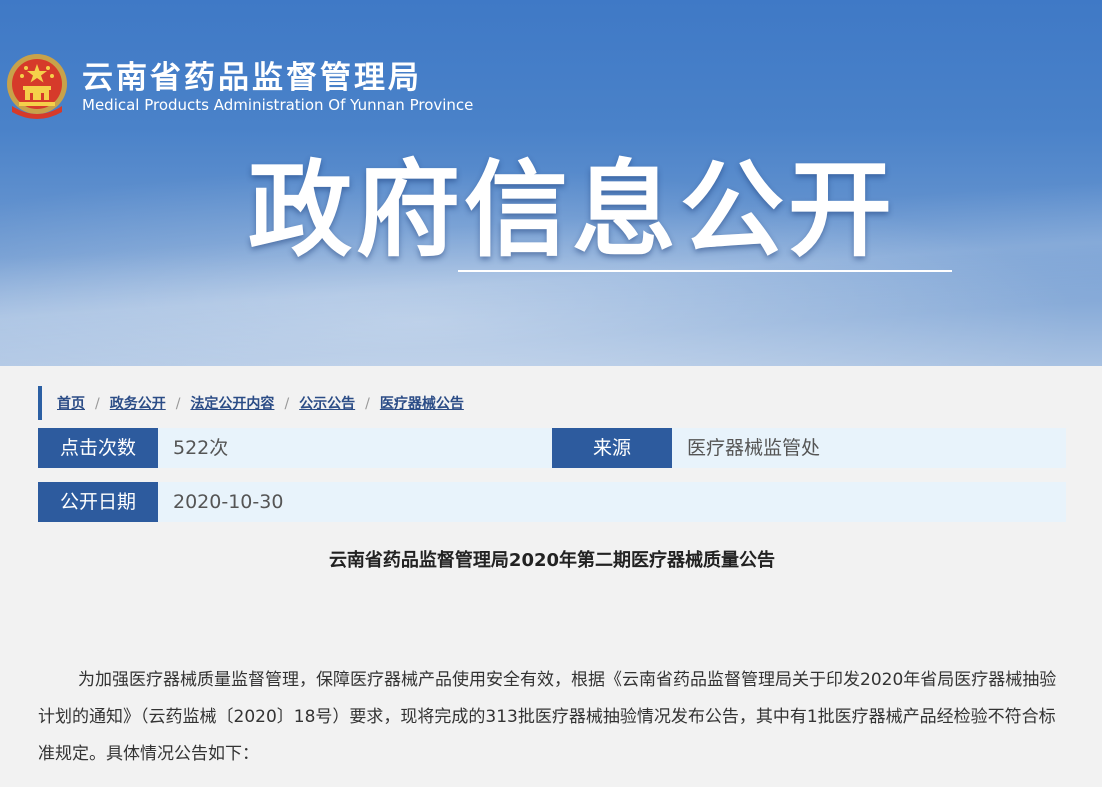 The height and width of the screenshot is (787, 1102). I want to click on source-label: 来源, so click(612, 448).